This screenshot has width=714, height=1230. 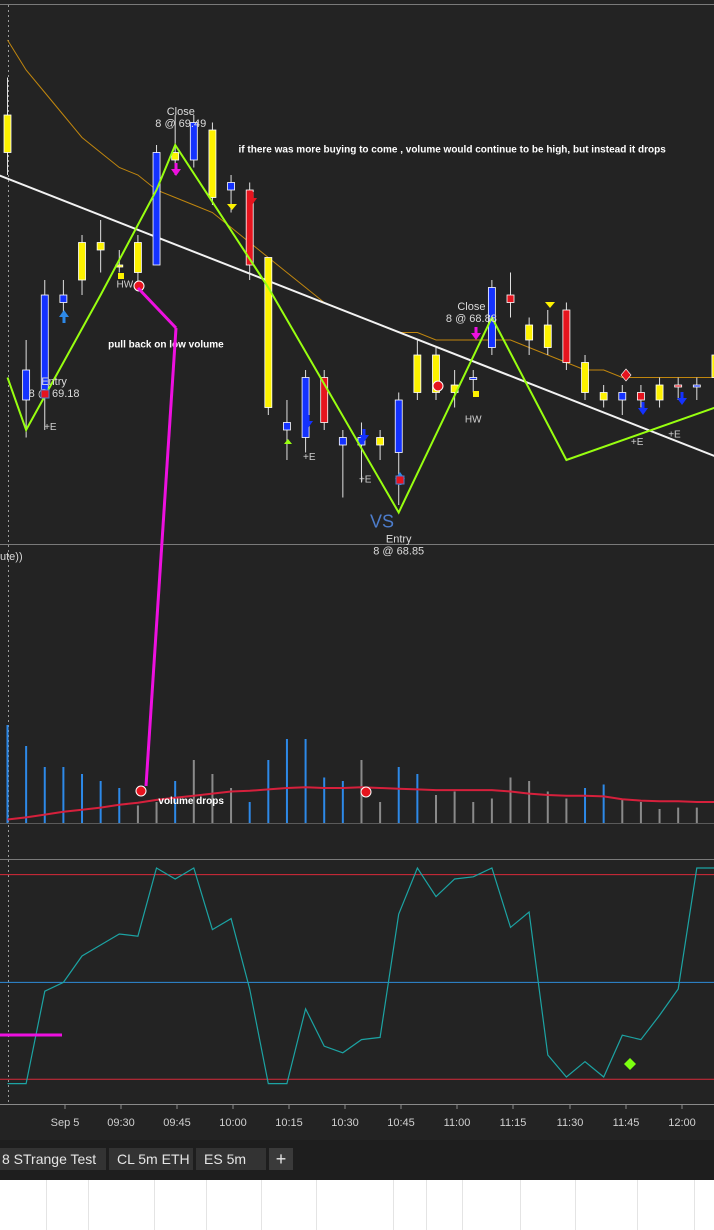 What do you see at coordinates (457, 1123) in the screenshot?
I see `axis-tick-label: 11:00` at bounding box center [457, 1123].